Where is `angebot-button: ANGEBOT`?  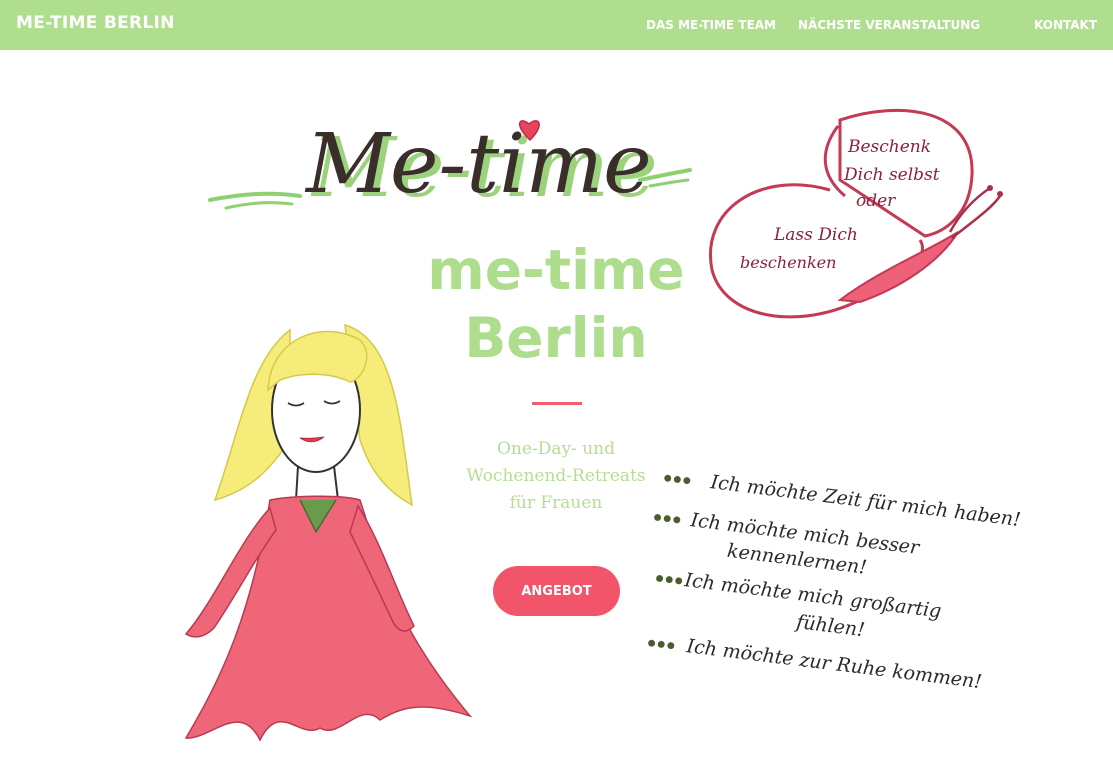 angebot-button: ANGEBOT is located at coordinates (556, 591).